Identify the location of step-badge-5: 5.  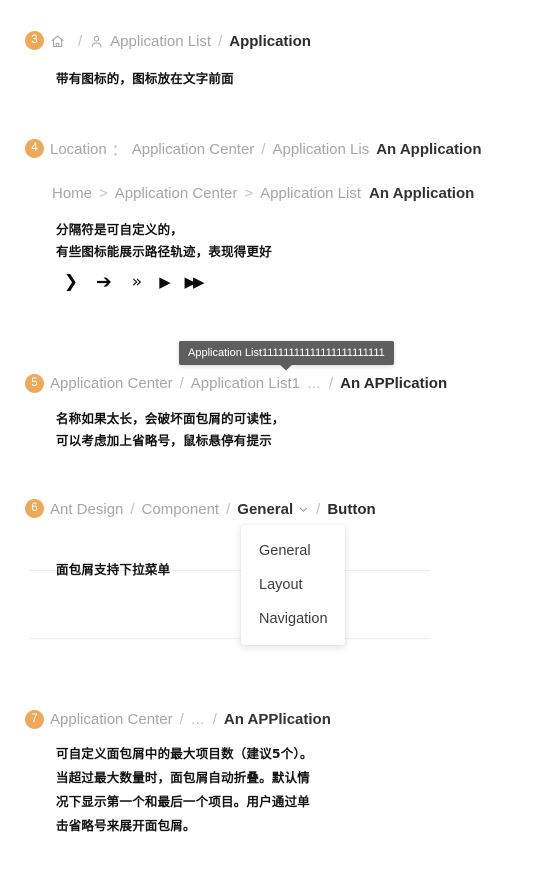
(34, 383).